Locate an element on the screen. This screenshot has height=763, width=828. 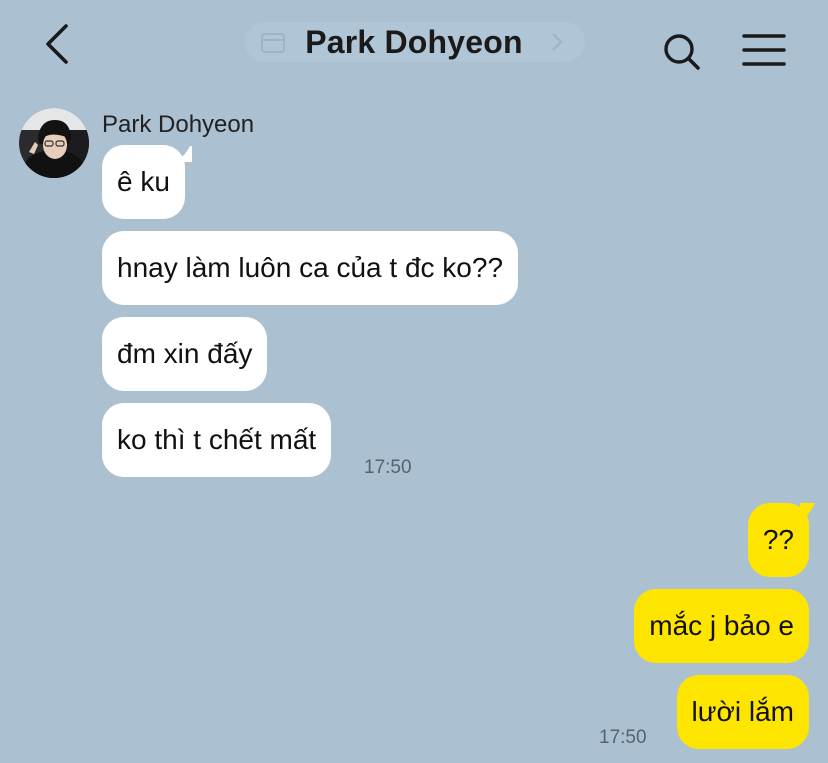
incoming-message-bubble: đm xin đấy is located at coordinates (185, 354).